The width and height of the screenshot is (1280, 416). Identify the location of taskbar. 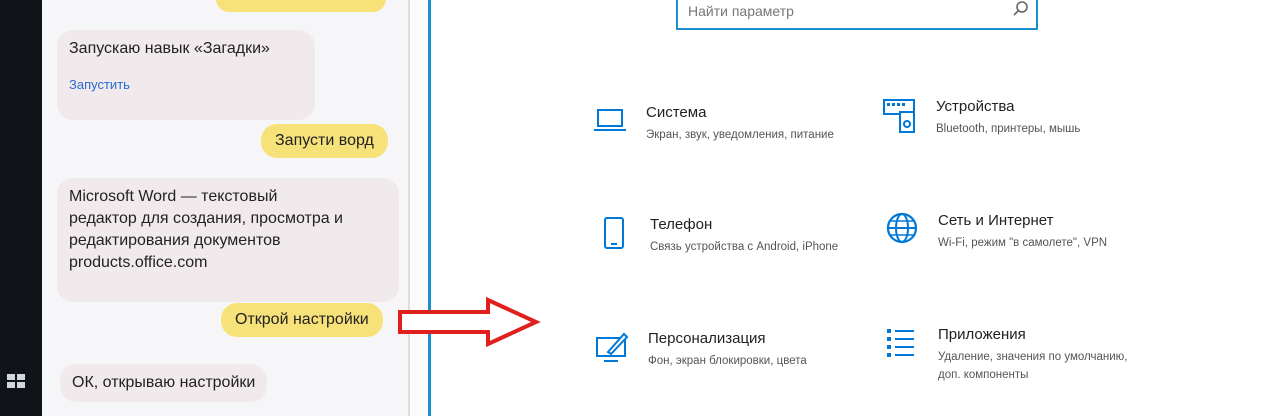
(21, 208).